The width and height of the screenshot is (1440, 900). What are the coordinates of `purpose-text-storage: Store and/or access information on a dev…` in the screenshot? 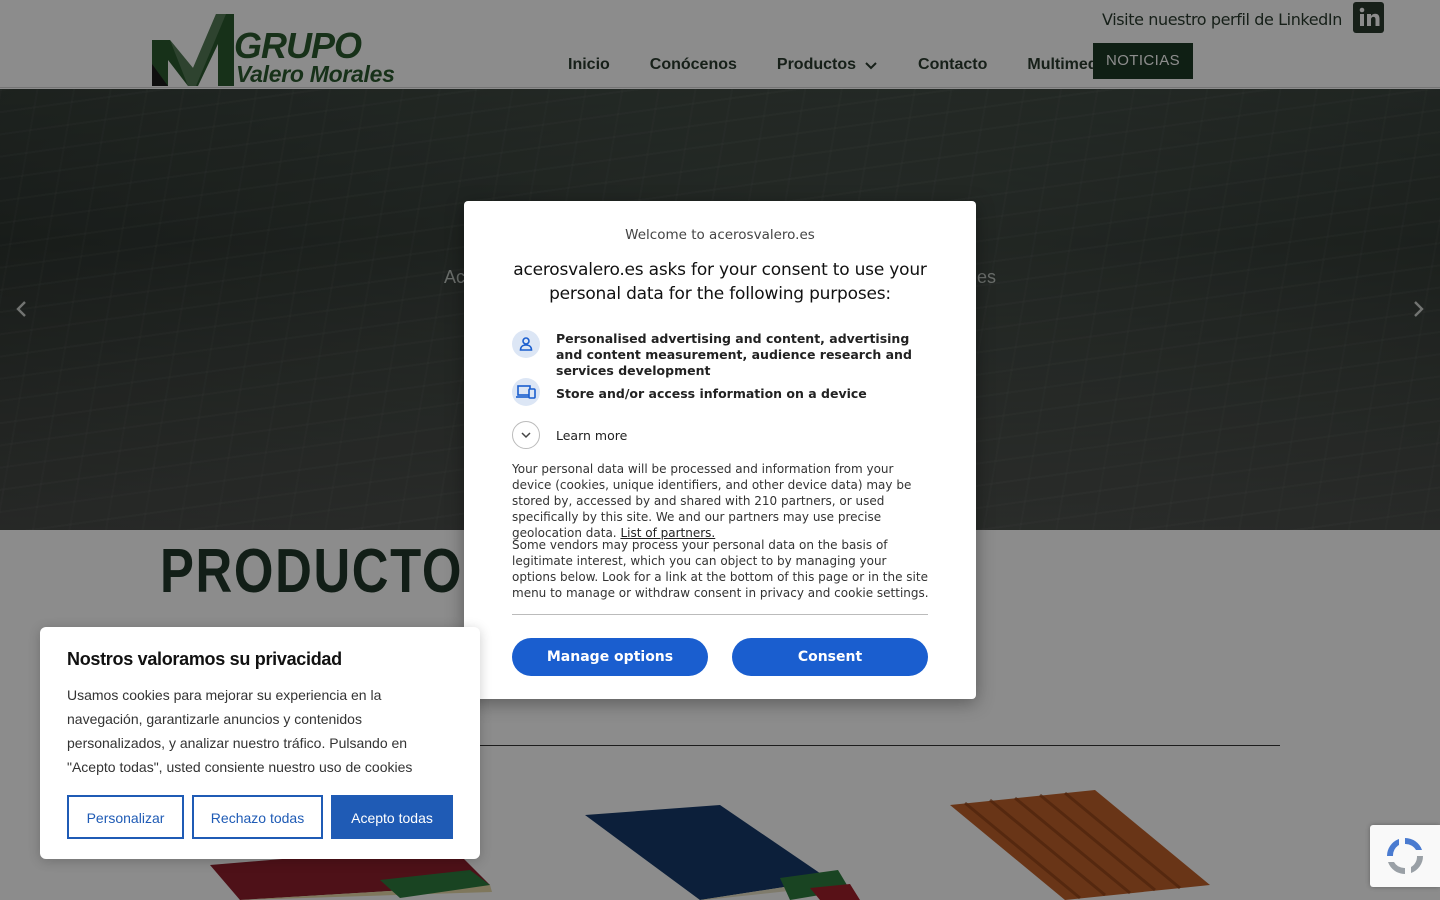 It's located at (711, 393).